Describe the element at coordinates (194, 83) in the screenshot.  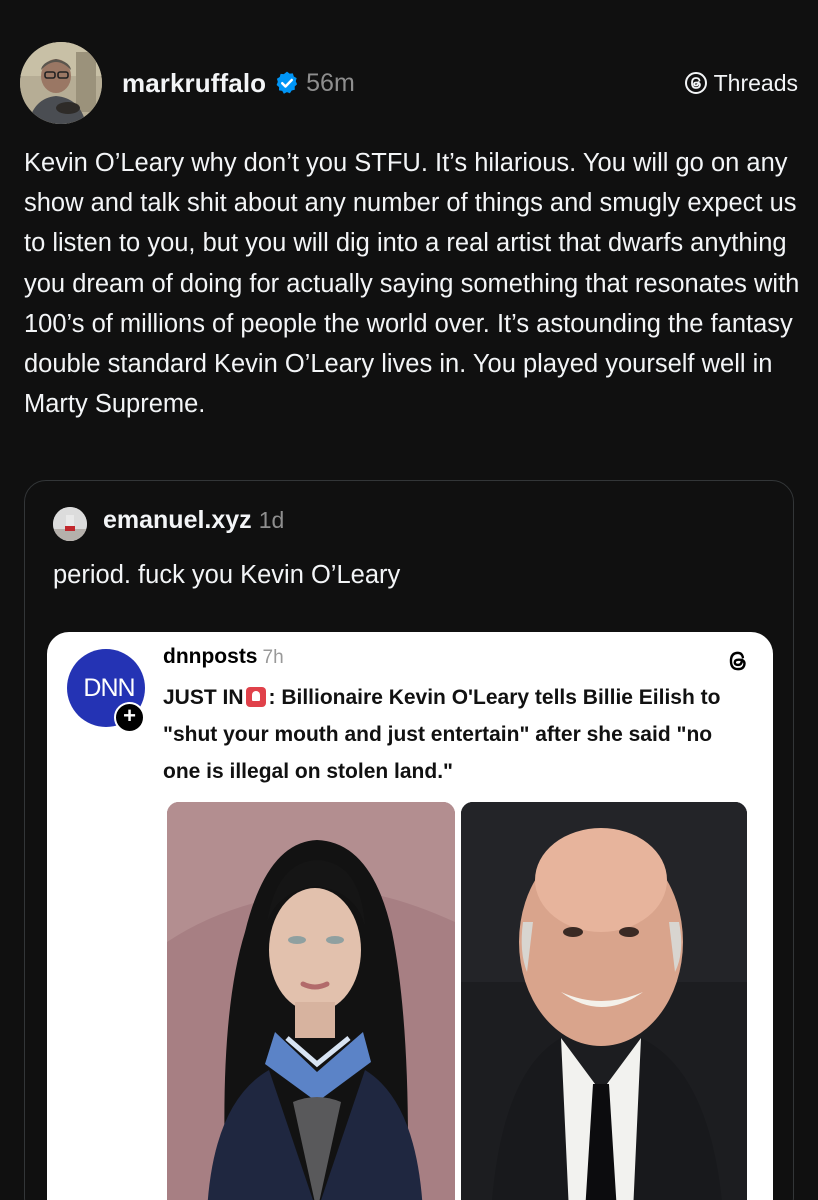
I see `author-username: markruffalo` at that location.